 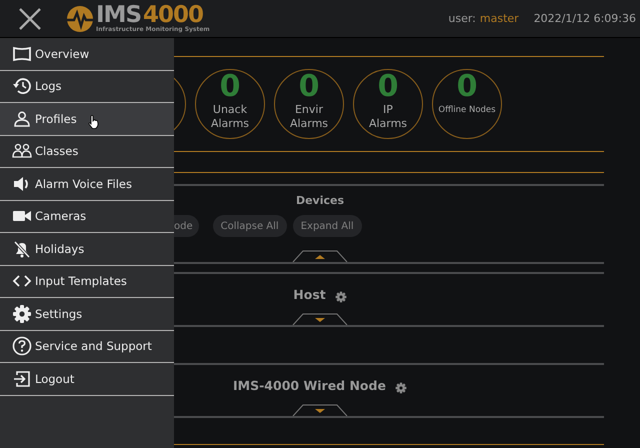 I want to click on user-icon, so click(x=22, y=118).